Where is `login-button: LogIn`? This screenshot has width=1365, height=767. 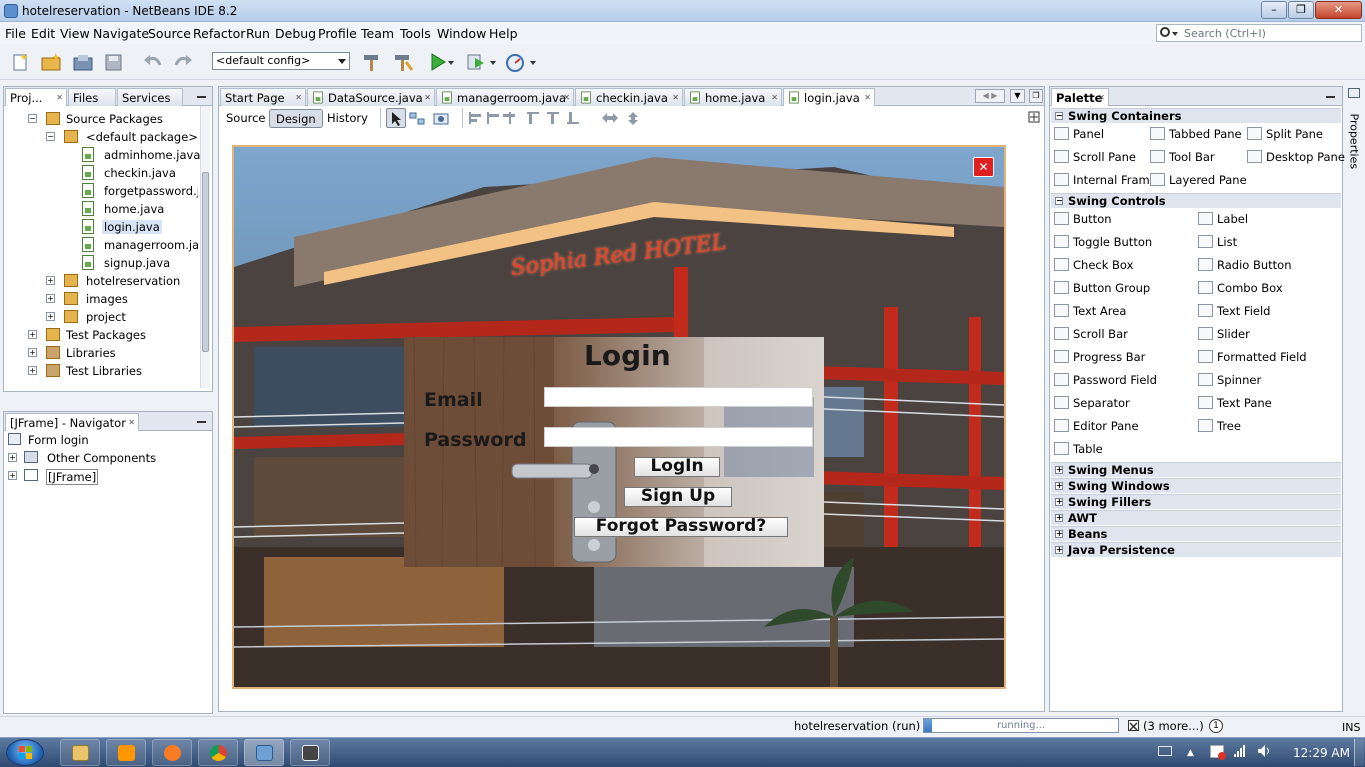 login-button: LogIn is located at coordinates (677, 467).